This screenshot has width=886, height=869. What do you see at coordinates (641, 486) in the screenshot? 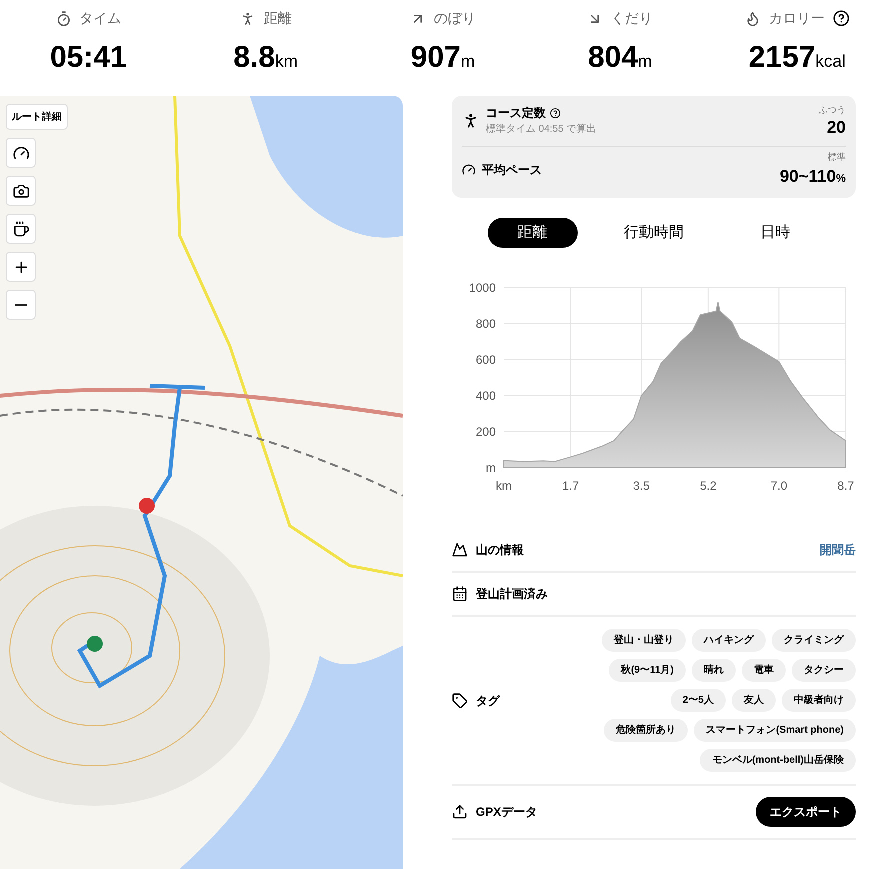
I see `axis-label: 3.5` at bounding box center [641, 486].